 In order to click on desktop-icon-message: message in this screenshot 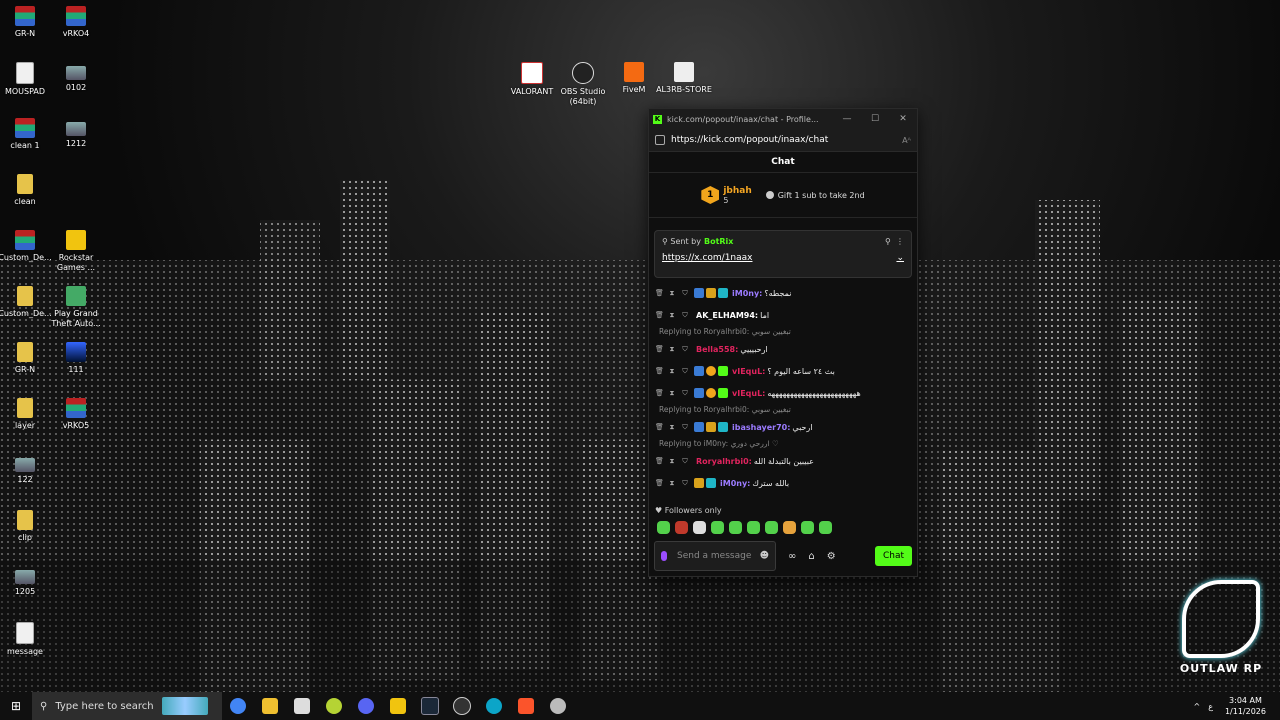, I will do `click(26, 639)`.